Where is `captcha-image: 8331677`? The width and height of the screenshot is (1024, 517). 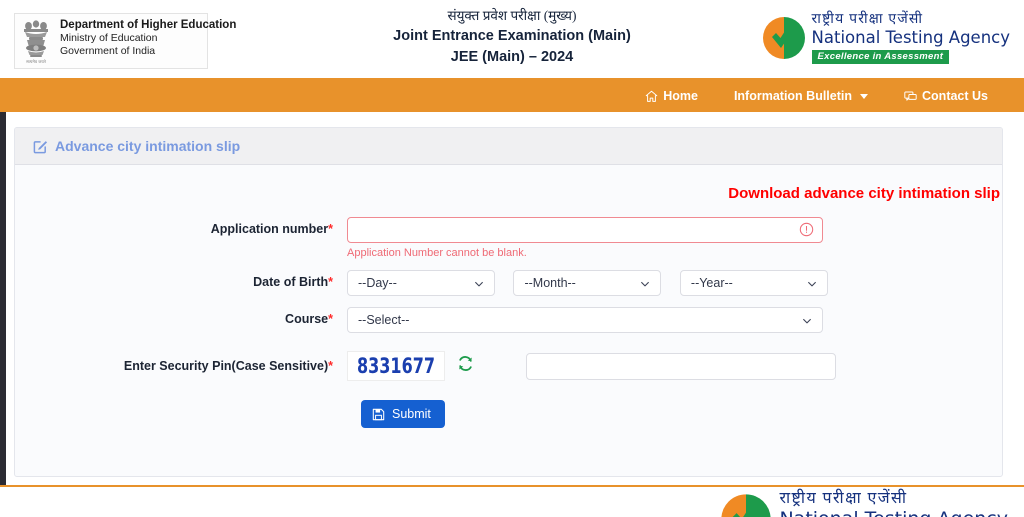
captcha-image: 8331677 is located at coordinates (396, 366).